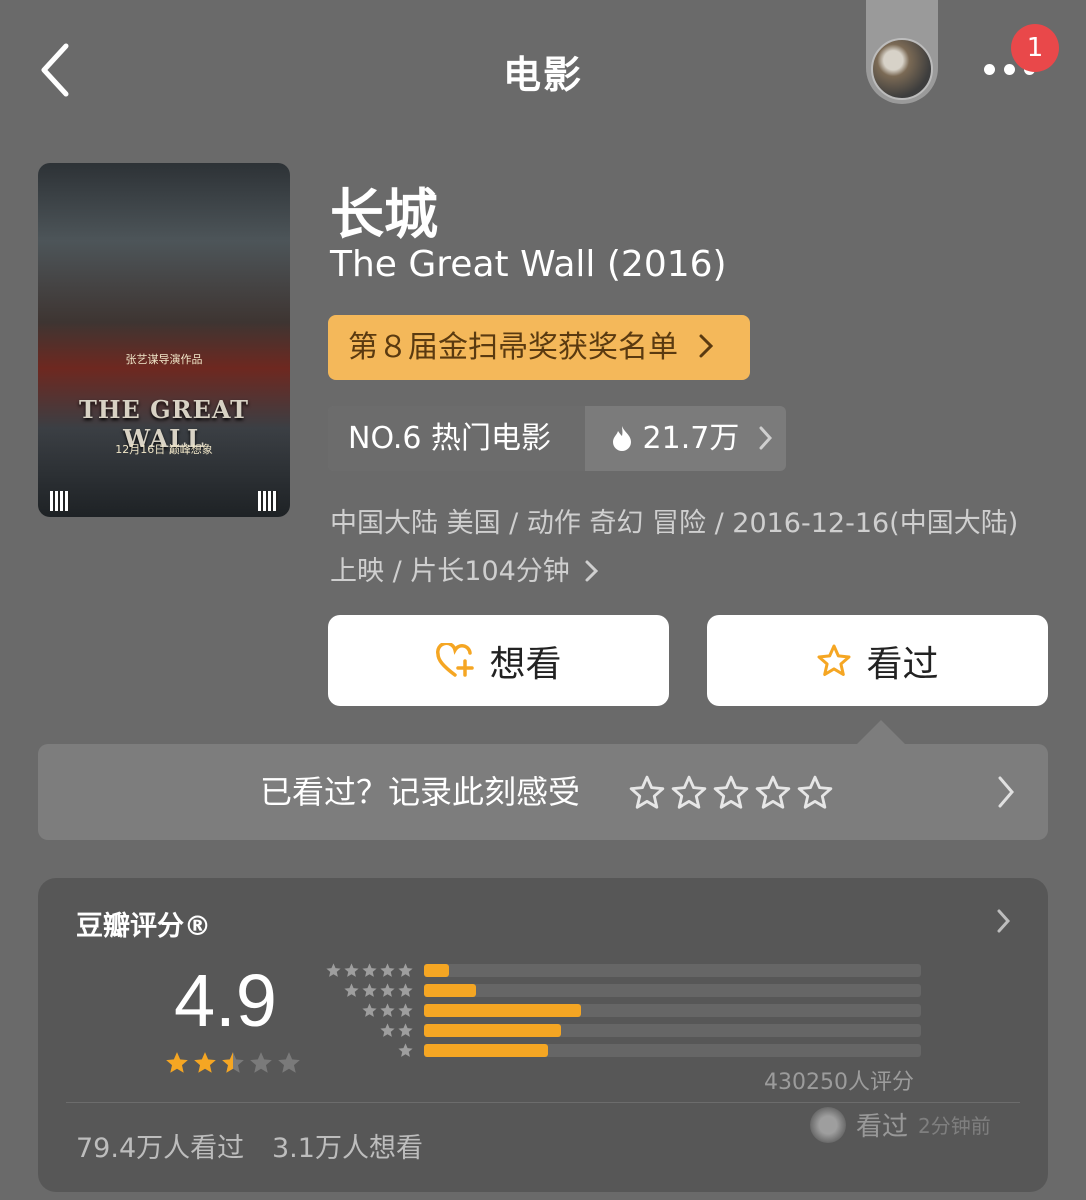 This screenshot has width=1086, height=1200. I want to click on score-stars, so click(233, 1063).